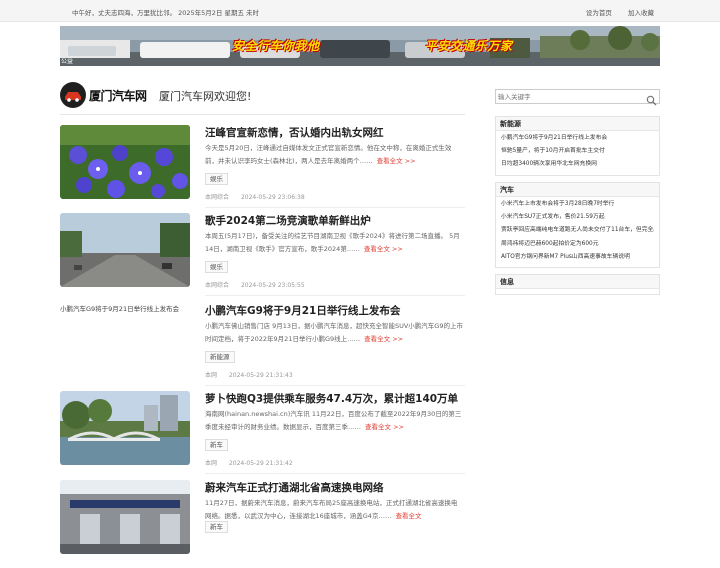 This screenshot has width=720, height=568. What do you see at coordinates (577, 217) in the screenshot?
I see `widget-link: 小米汽车SU7正式发布，售价21.59万起` at bounding box center [577, 217].